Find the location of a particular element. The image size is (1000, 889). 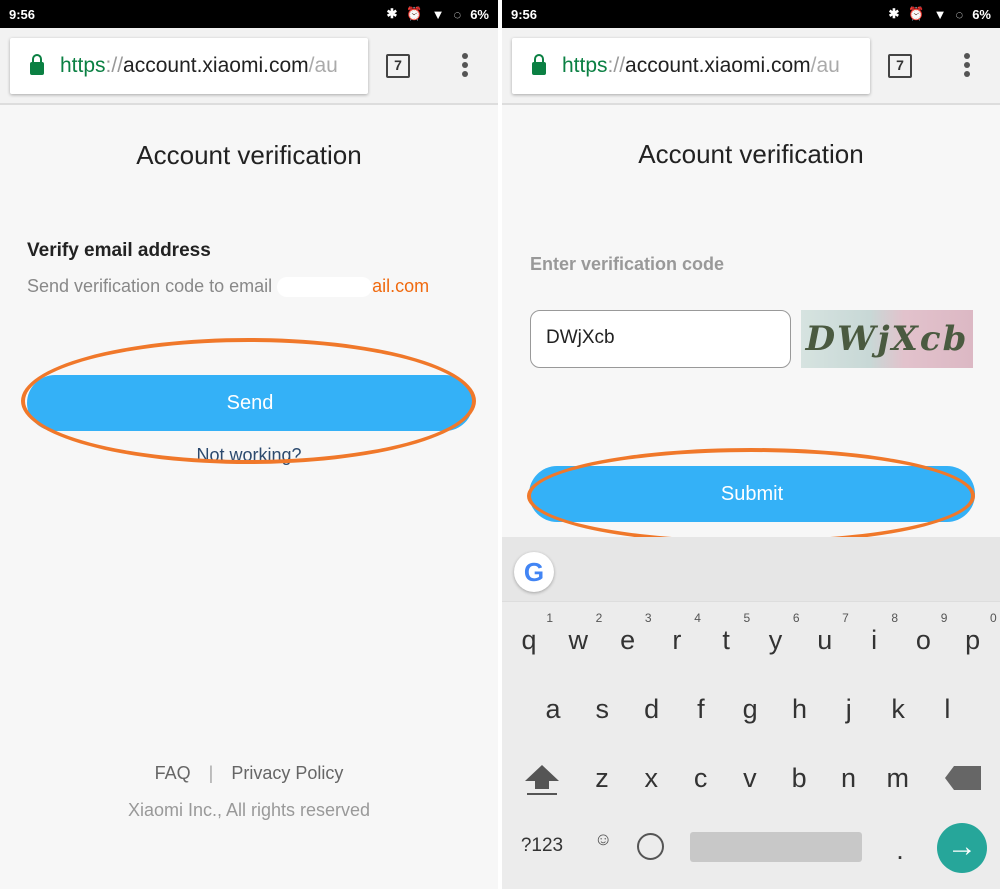

key-w: w2 is located at coordinates (580, 633).